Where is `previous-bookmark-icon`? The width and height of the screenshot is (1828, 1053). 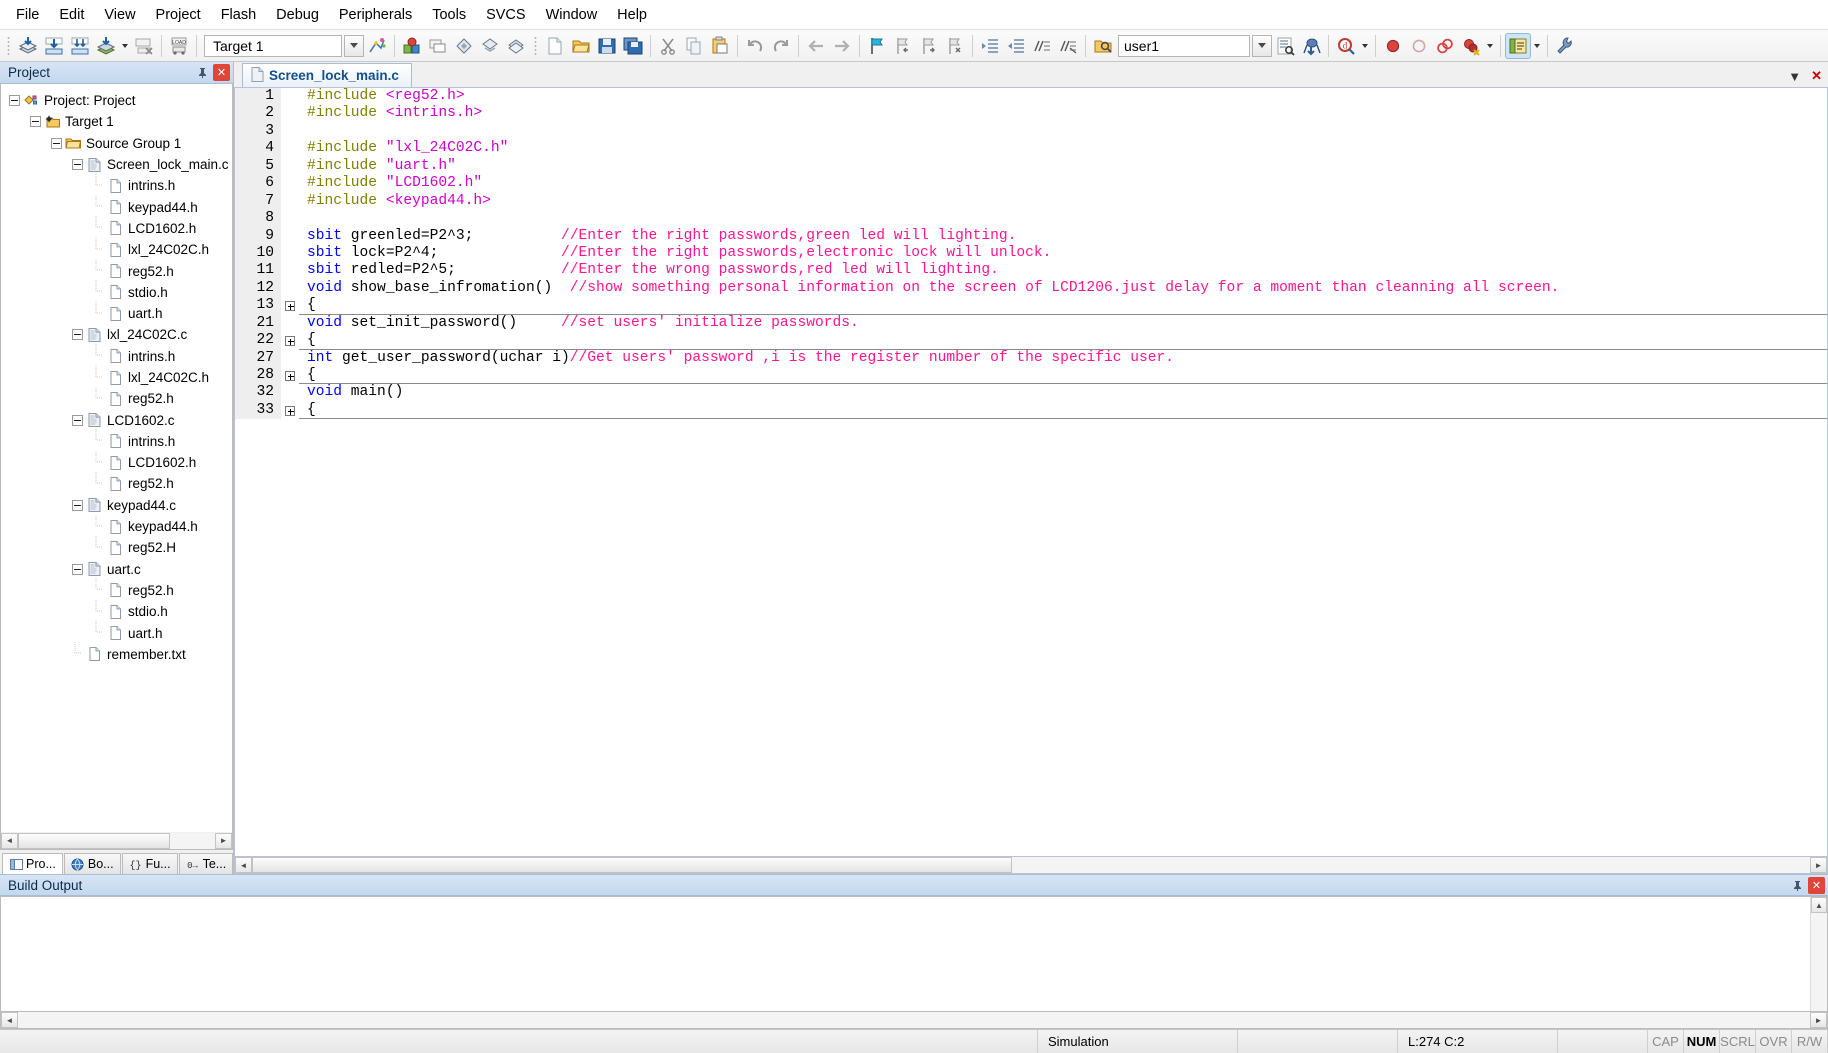 previous-bookmark-icon is located at coordinates (903, 46).